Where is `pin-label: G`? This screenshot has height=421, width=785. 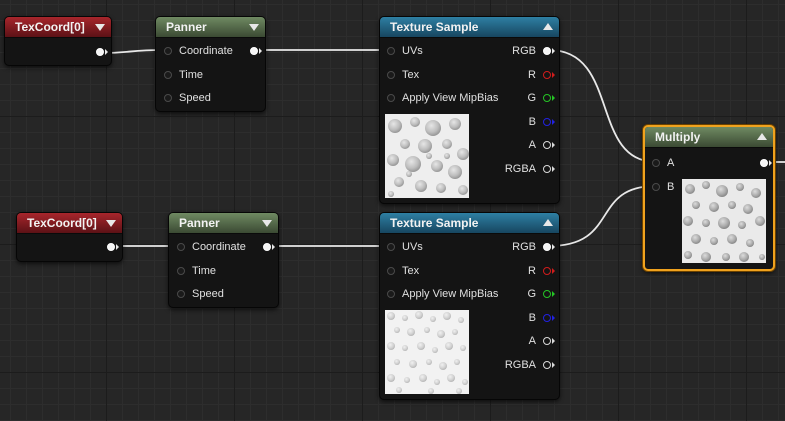
pin-label: G is located at coordinates (531, 98).